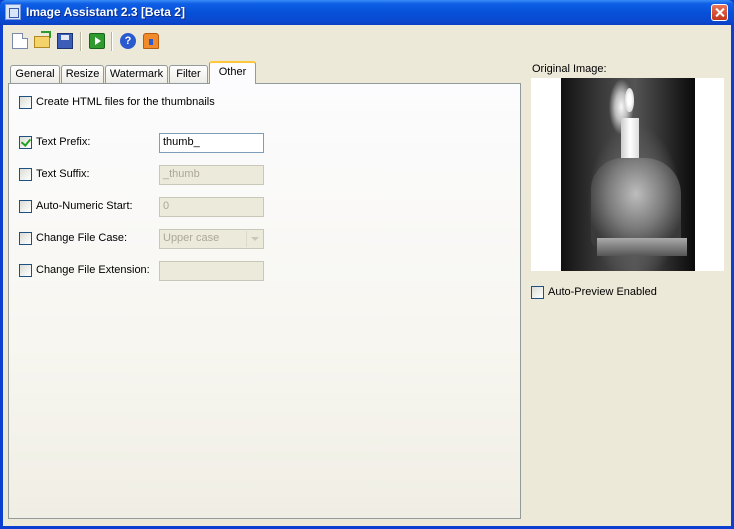  What do you see at coordinates (136, 74) in the screenshot?
I see `tab-watermark: Watermark` at bounding box center [136, 74].